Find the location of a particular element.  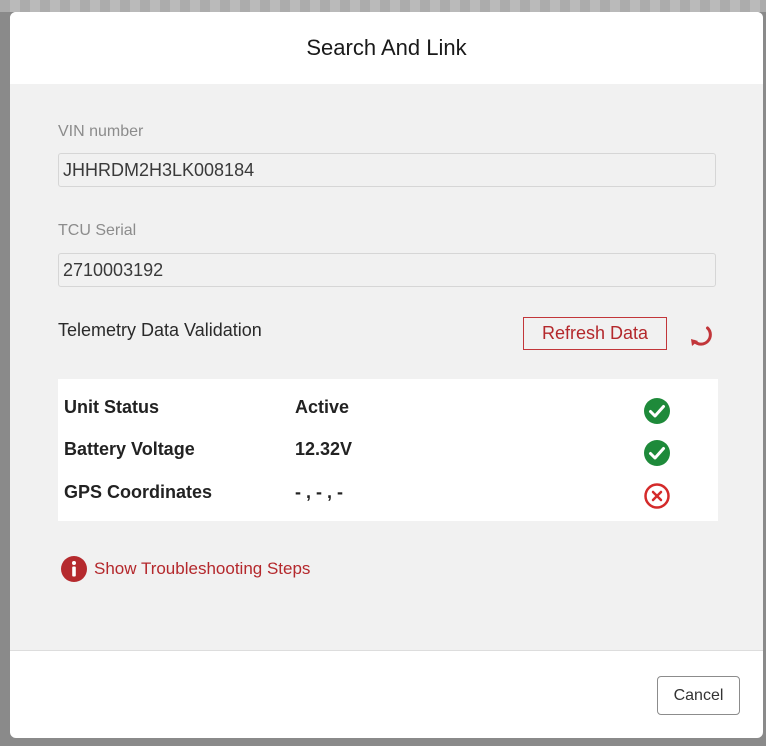

vin-input is located at coordinates (387, 170).